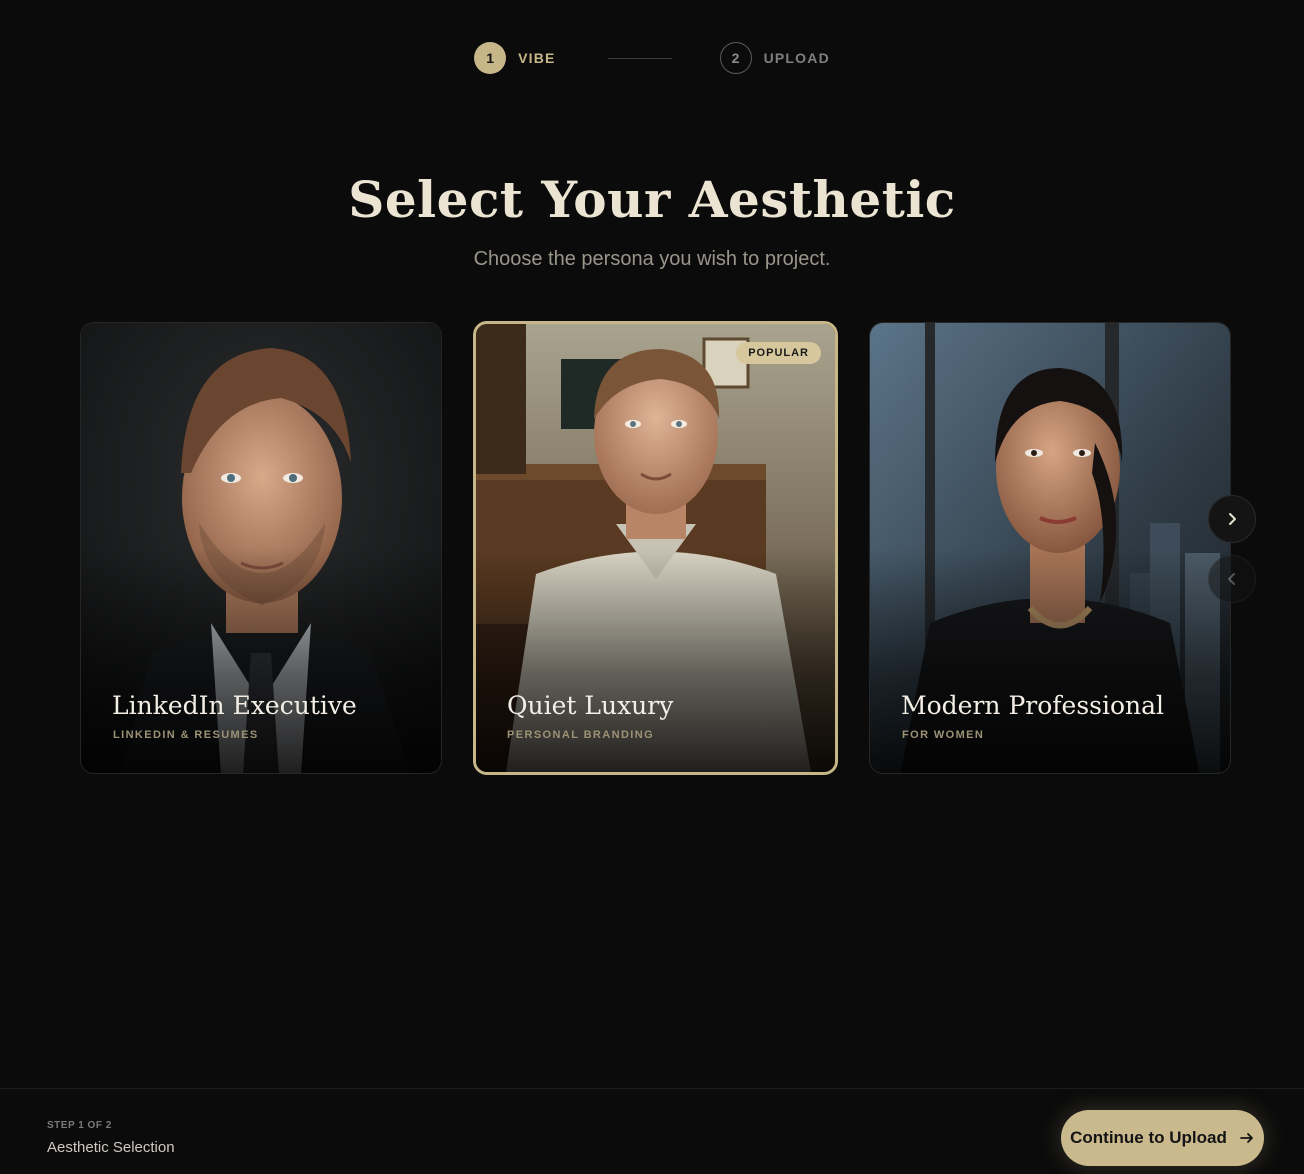  I want to click on step-number: 2, so click(735, 58).